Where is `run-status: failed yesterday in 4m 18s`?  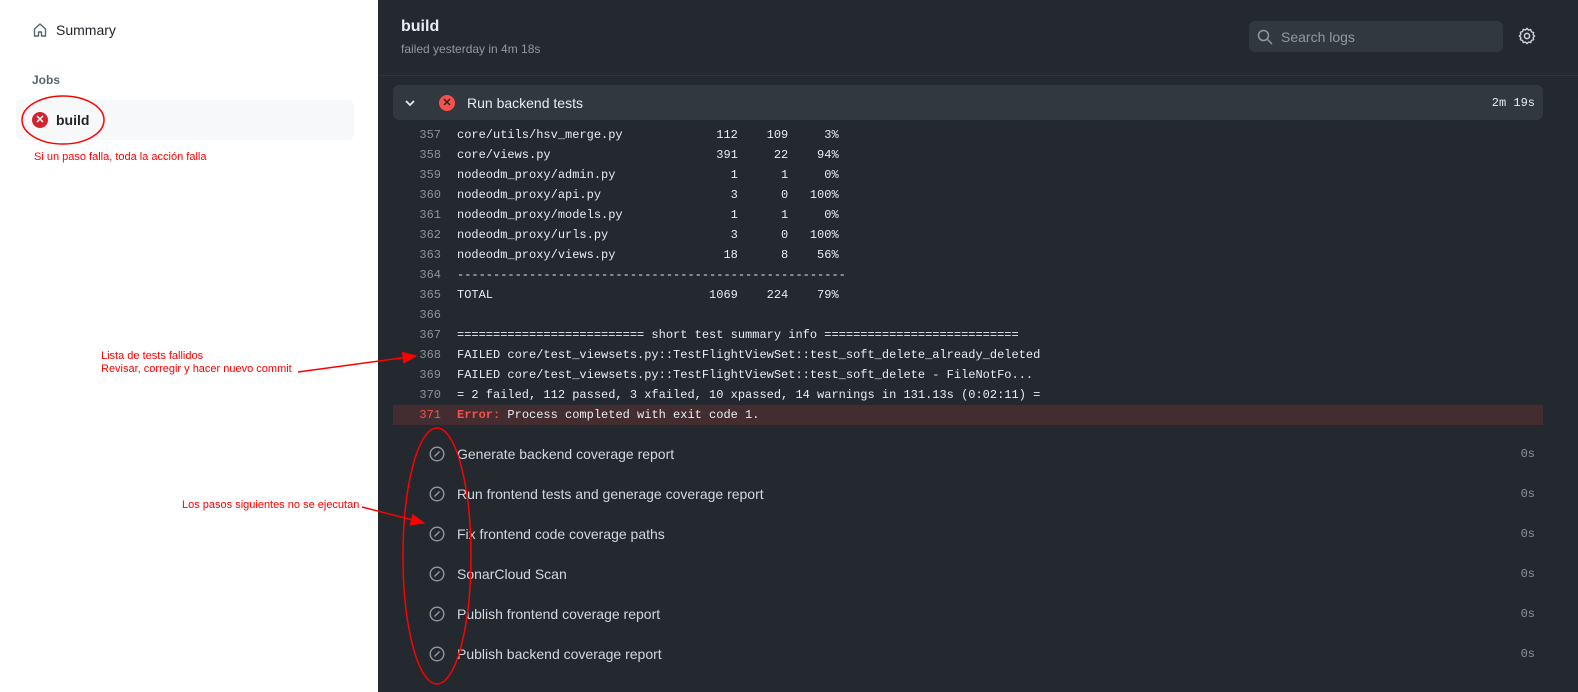
run-status: failed yesterday in 4m 18s is located at coordinates (471, 49).